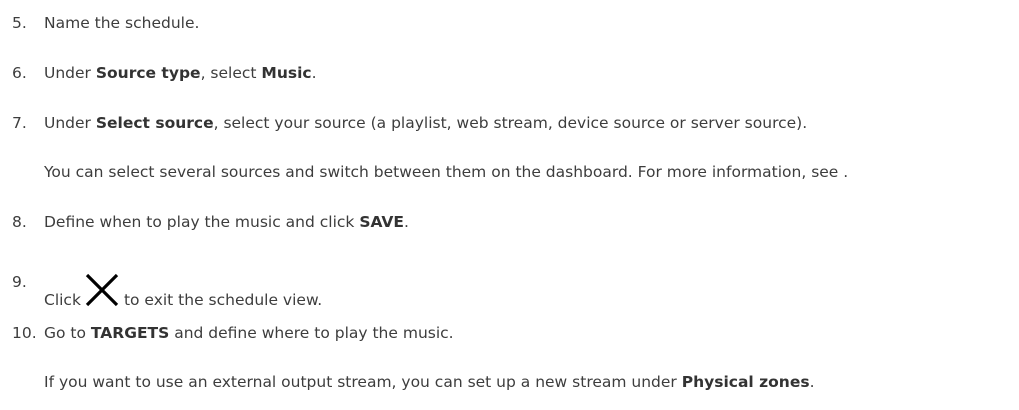 The image size is (1019, 410). Describe the element at coordinates (745, 382) in the screenshot. I see `ui-term-physical-zones: Physical zones` at that location.